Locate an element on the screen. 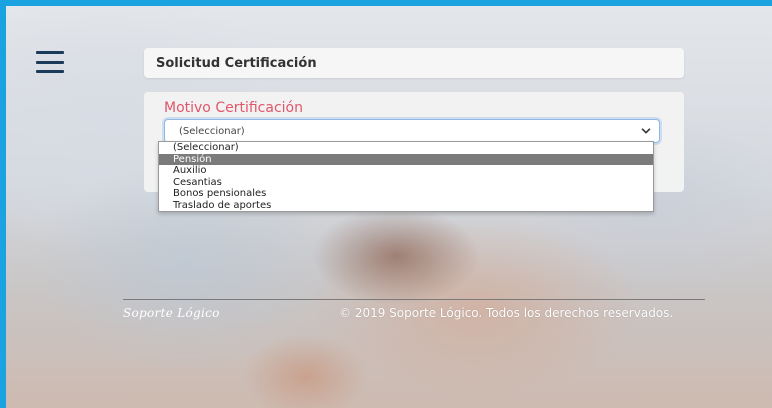 This screenshot has height=408, width=772. dropdown-option: Pensión is located at coordinates (406, 159).